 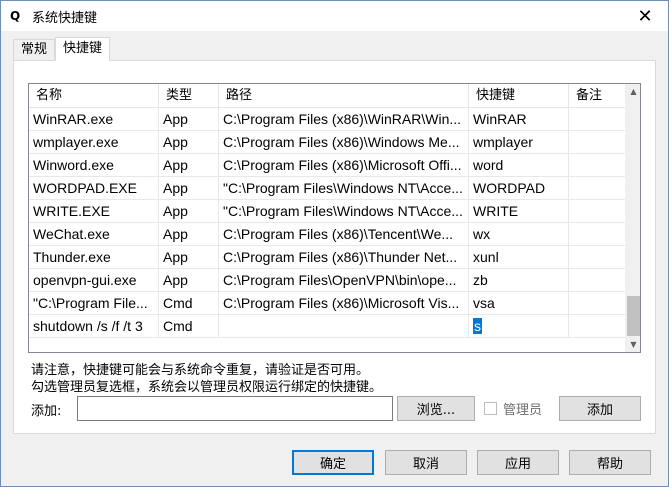 What do you see at coordinates (482, 234) in the screenshot?
I see `cell-shortcut-text: wx` at bounding box center [482, 234].